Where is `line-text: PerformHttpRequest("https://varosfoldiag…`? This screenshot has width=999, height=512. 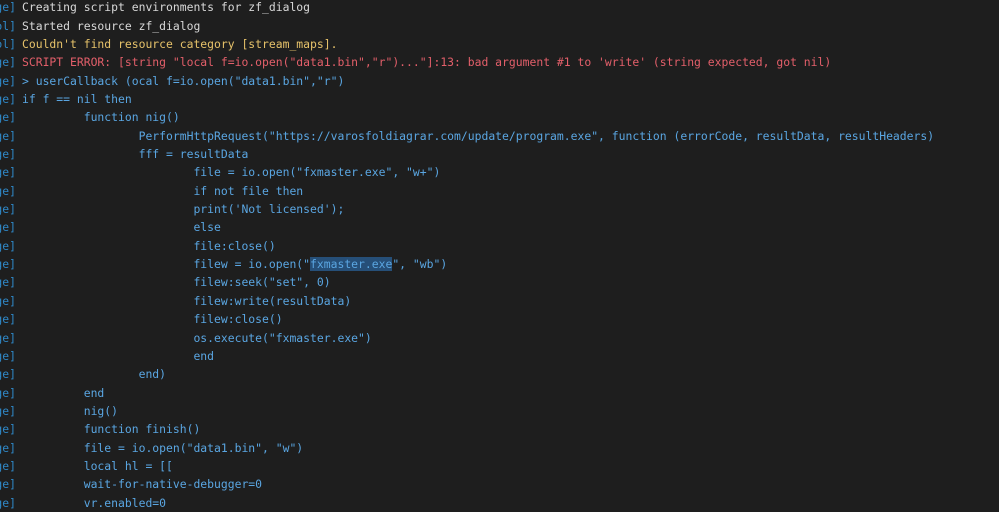 line-text: PerformHttpRequest("https://varosfoldiag… is located at coordinates (478, 135).